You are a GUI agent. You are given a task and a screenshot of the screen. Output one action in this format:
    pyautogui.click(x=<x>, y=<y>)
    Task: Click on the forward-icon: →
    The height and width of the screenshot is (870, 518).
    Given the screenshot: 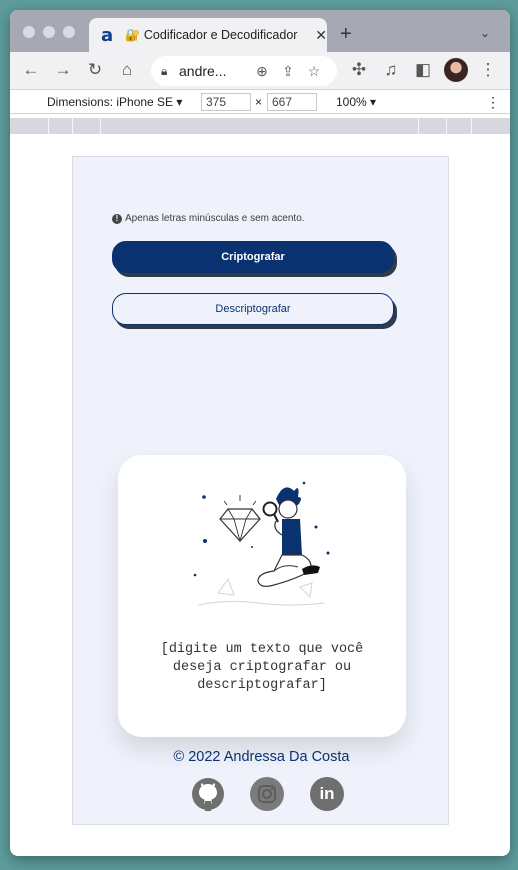 What is the action you would take?
    pyautogui.click(x=63, y=70)
    